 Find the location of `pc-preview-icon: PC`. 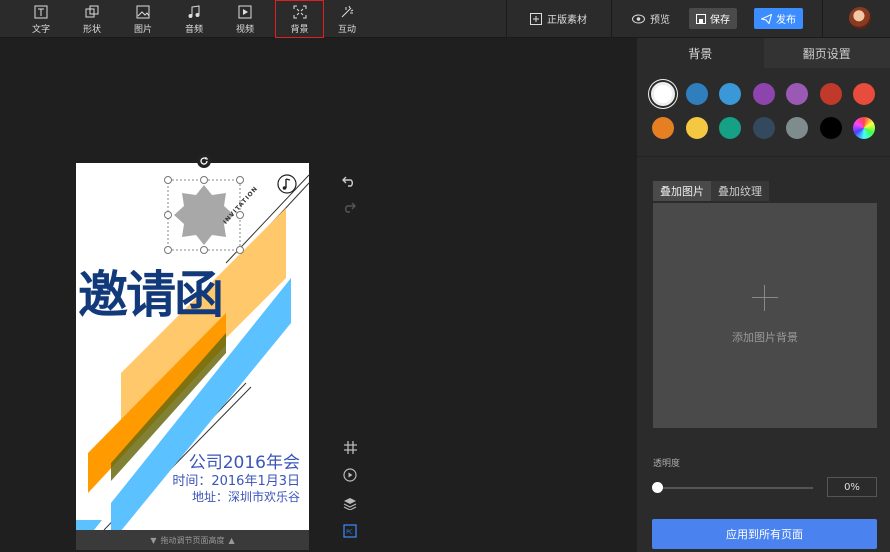

pc-preview-icon: PC is located at coordinates (350, 531).